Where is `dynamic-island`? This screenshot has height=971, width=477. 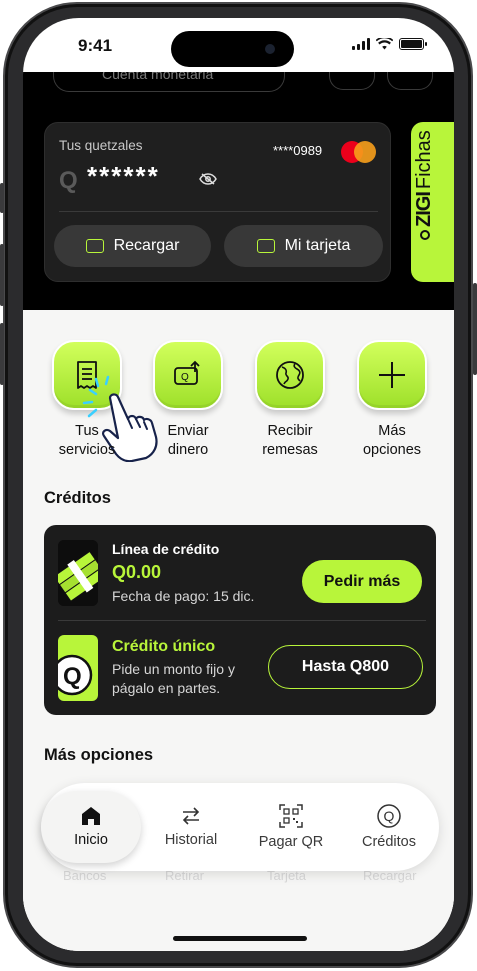
dynamic-island is located at coordinates (232, 49).